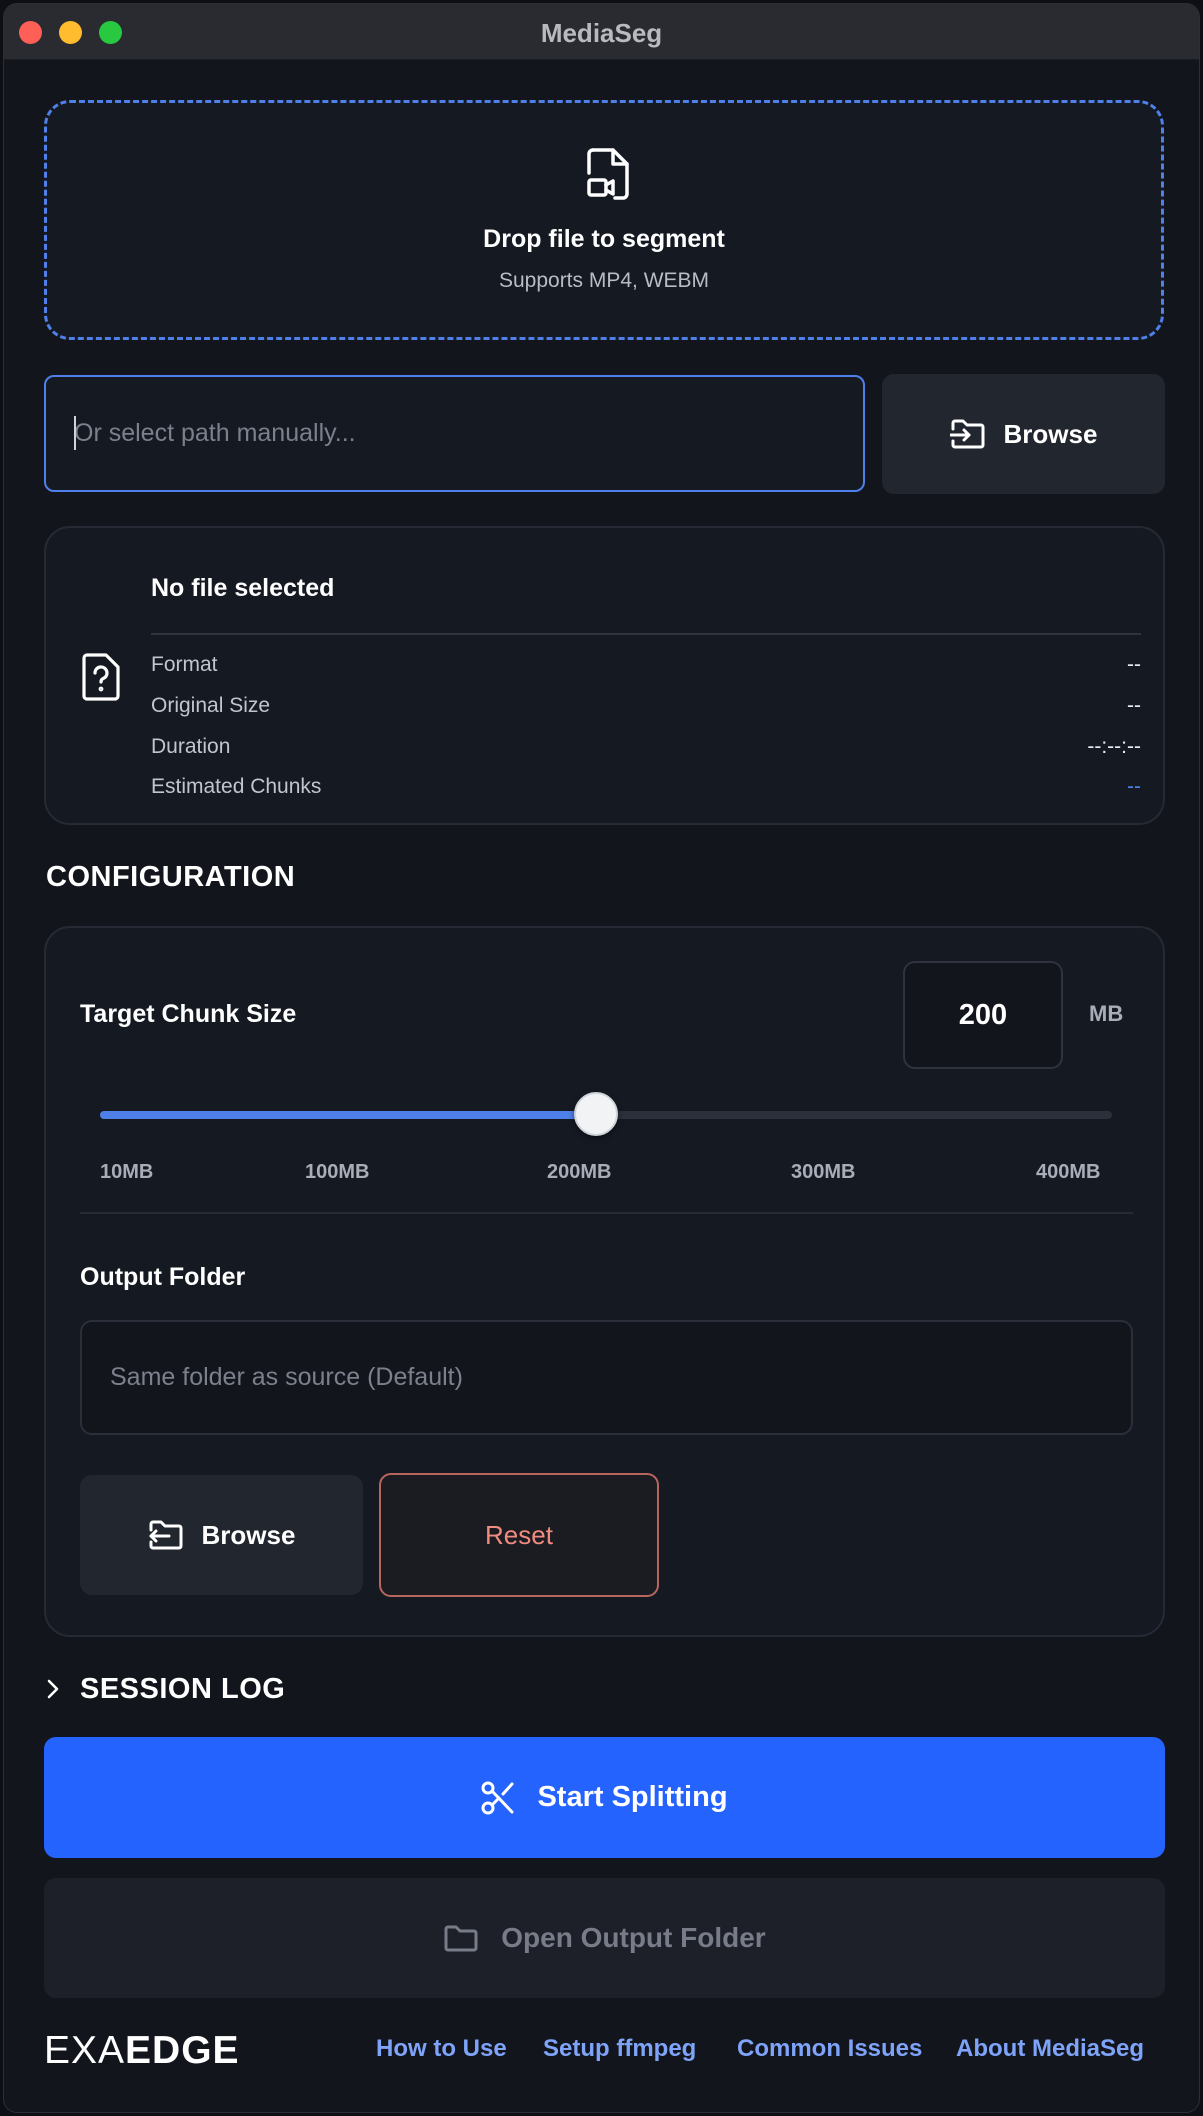 This screenshot has width=1203, height=2116. Describe the element at coordinates (967, 434) in the screenshot. I see `file-import-icon` at that location.